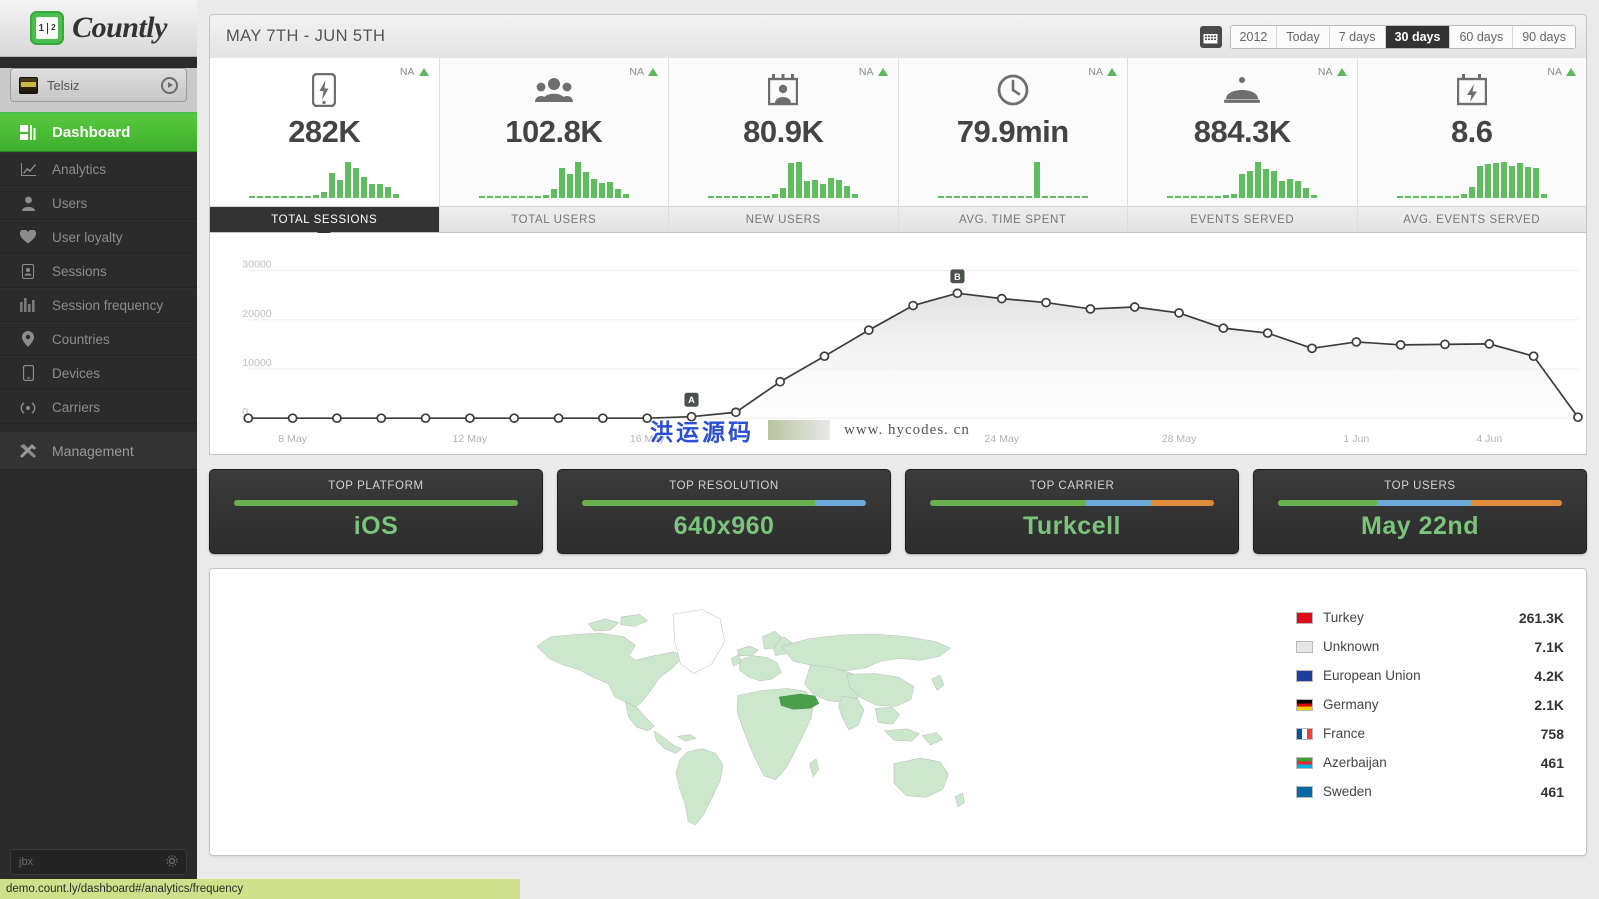 This screenshot has width=1599, height=899. Describe the element at coordinates (1242, 90) in the screenshot. I see `dome-icon` at that location.